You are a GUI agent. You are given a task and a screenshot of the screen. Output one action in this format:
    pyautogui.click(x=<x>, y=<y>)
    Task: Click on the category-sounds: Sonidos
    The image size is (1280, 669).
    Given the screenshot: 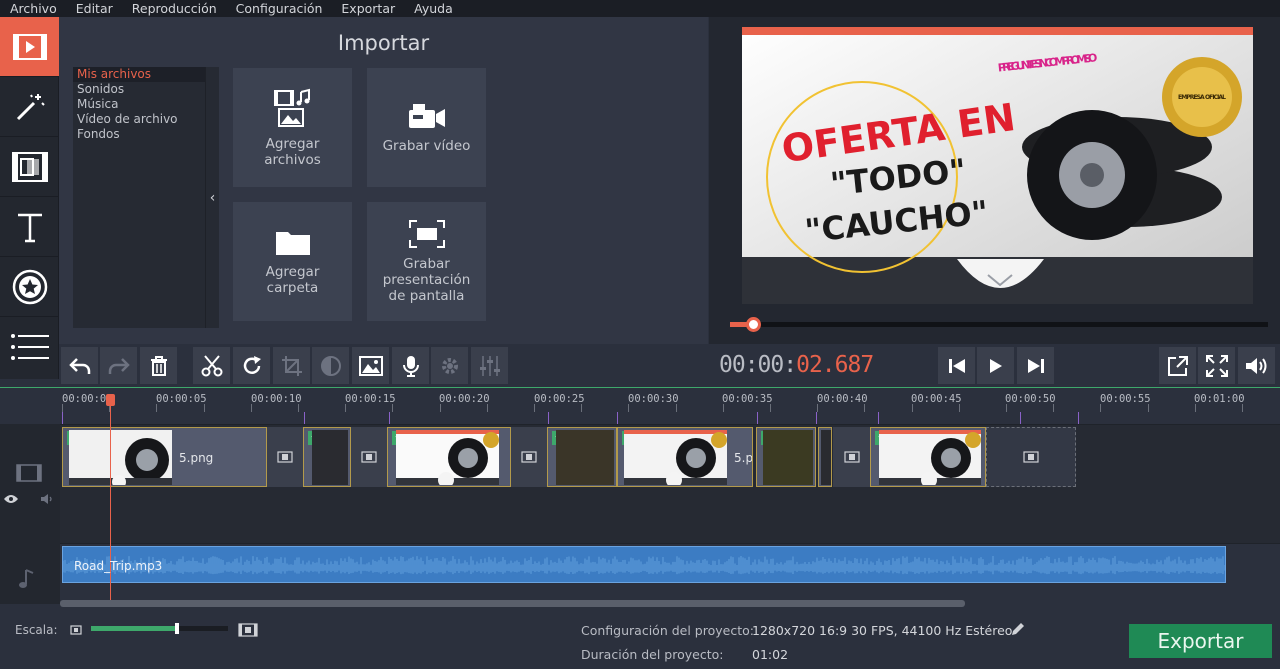 What is the action you would take?
    pyautogui.click(x=139, y=89)
    